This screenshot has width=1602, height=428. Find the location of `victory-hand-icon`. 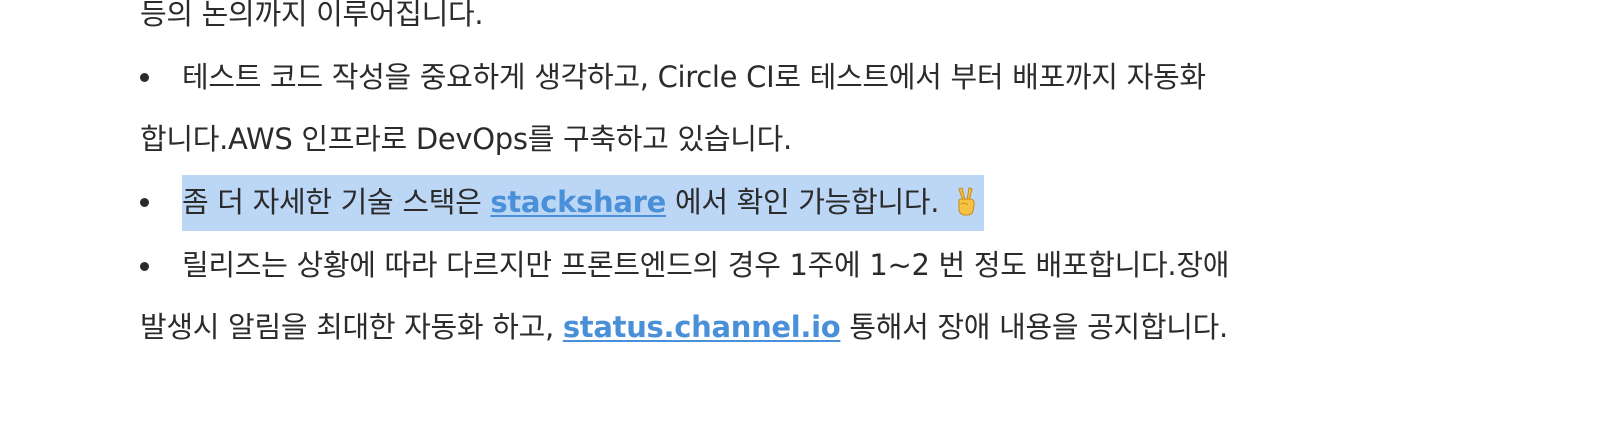

victory-hand-icon is located at coordinates (966, 201).